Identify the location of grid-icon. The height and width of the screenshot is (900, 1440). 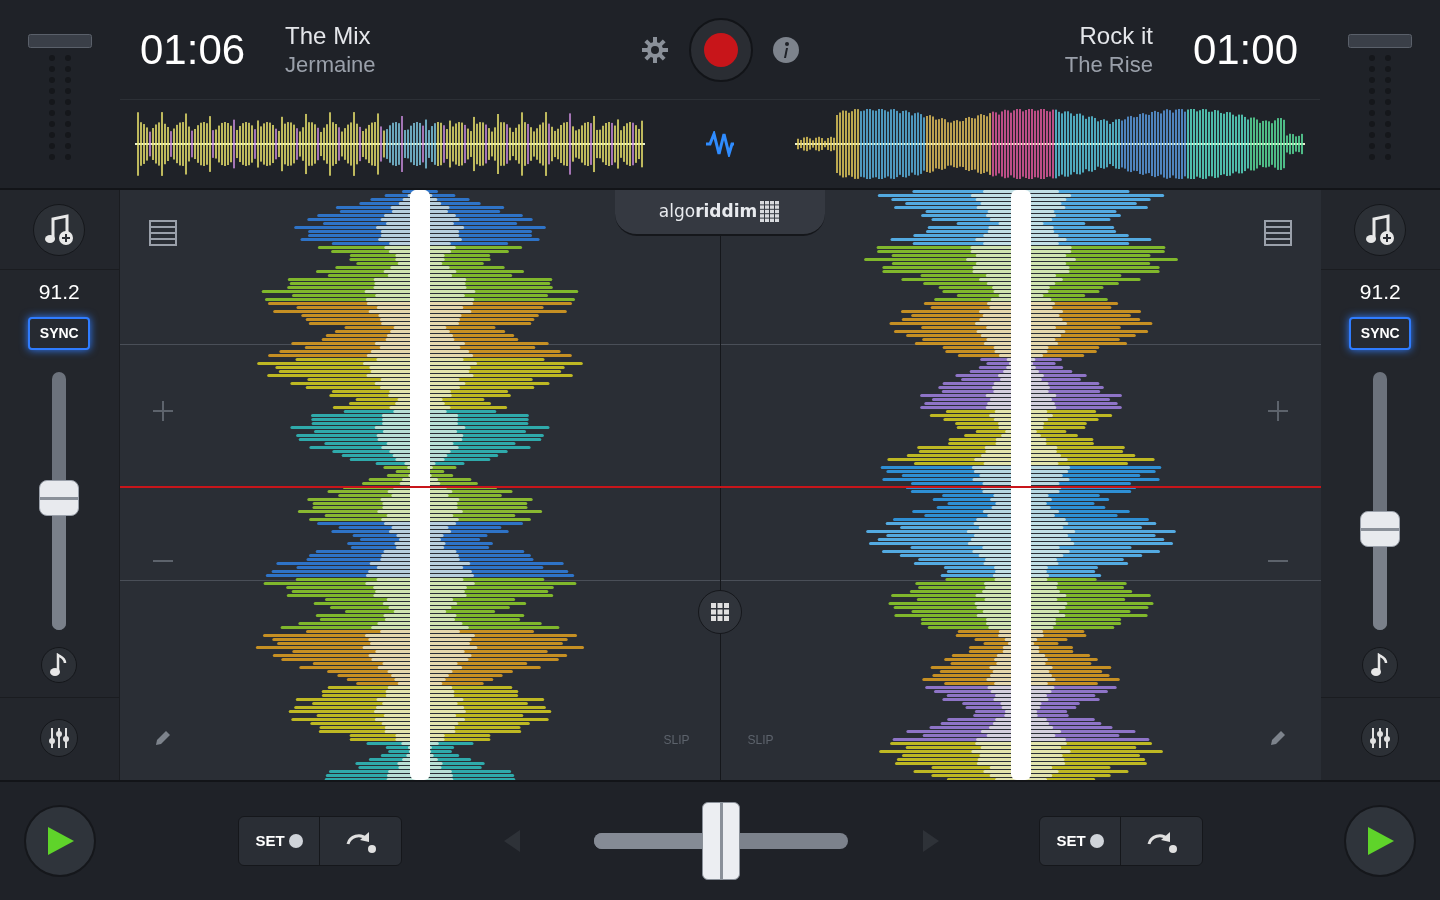
(719, 612).